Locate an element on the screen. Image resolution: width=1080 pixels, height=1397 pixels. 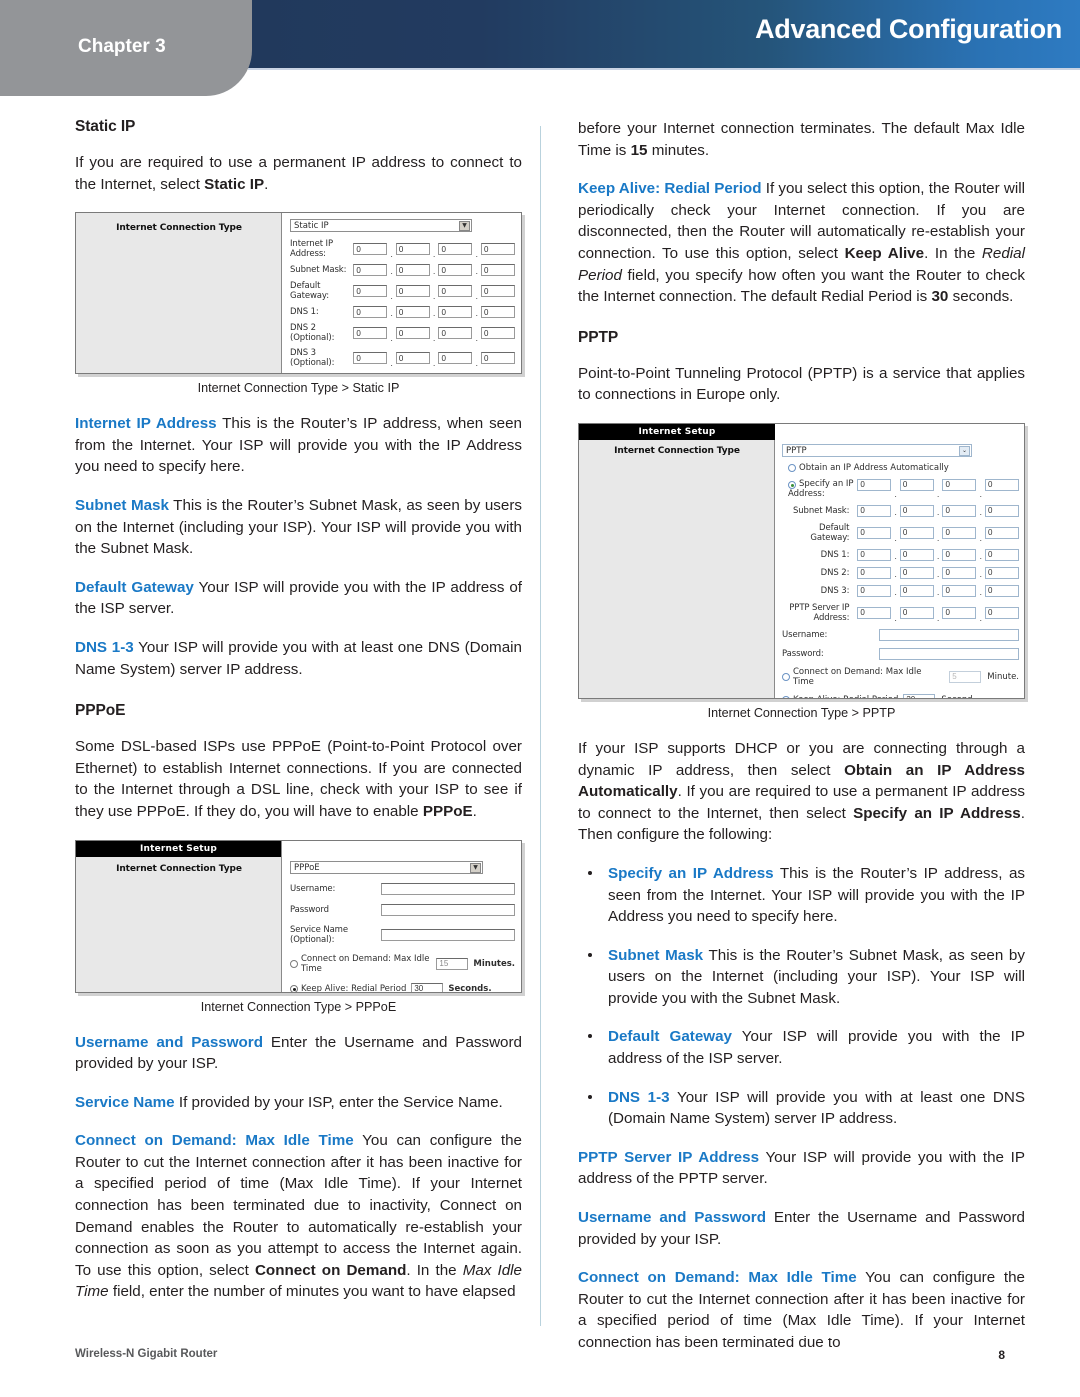
radio-obtain-ip-automatically is located at coordinates (792, 467).